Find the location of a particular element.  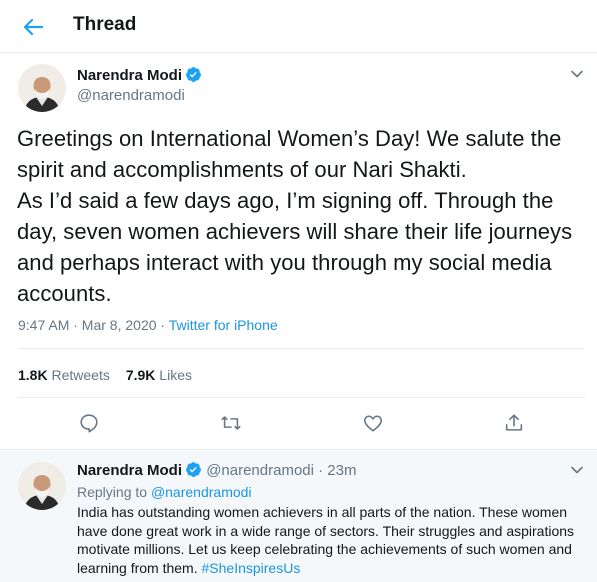

tweet-timestamp: 9:47 AM · Mar 8, 2020 · is located at coordinates (93, 325).